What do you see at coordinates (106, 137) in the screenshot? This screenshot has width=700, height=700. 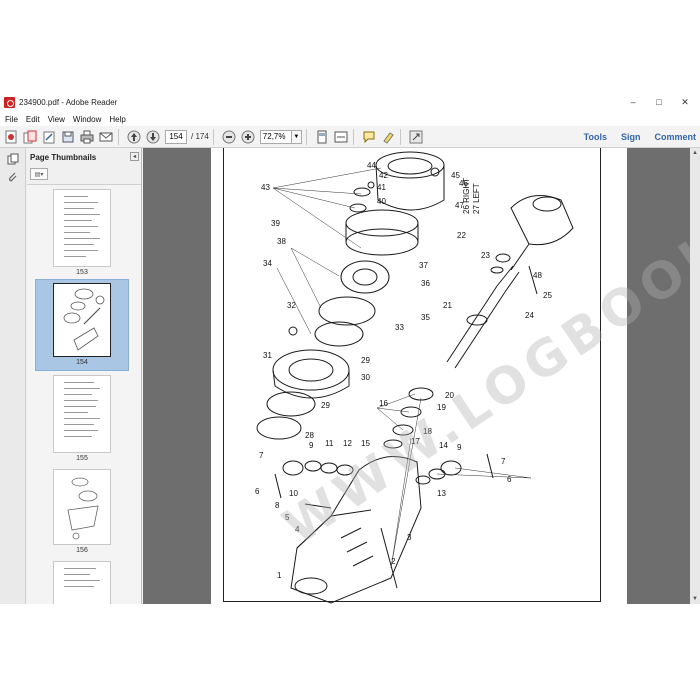 I see `email-icon` at bounding box center [106, 137].